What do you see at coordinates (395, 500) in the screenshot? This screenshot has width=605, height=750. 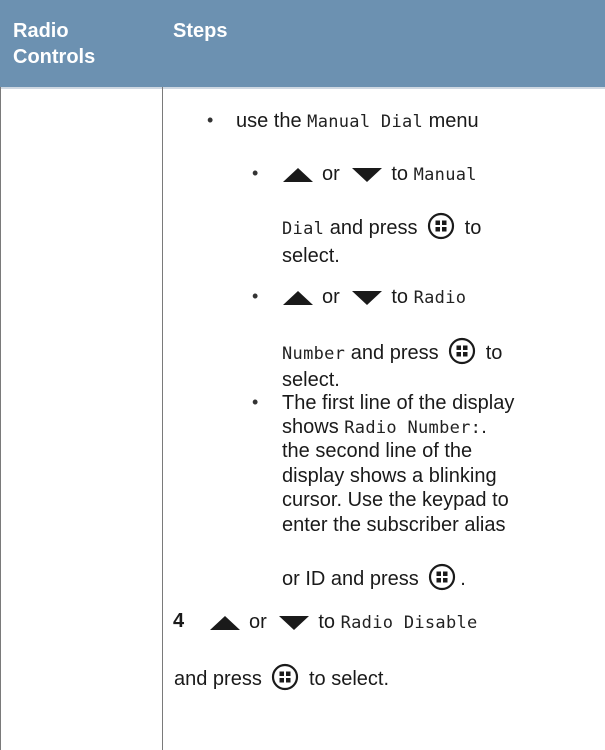 I see `substep-display-line5: cursor. Use the keypad to` at bounding box center [395, 500].